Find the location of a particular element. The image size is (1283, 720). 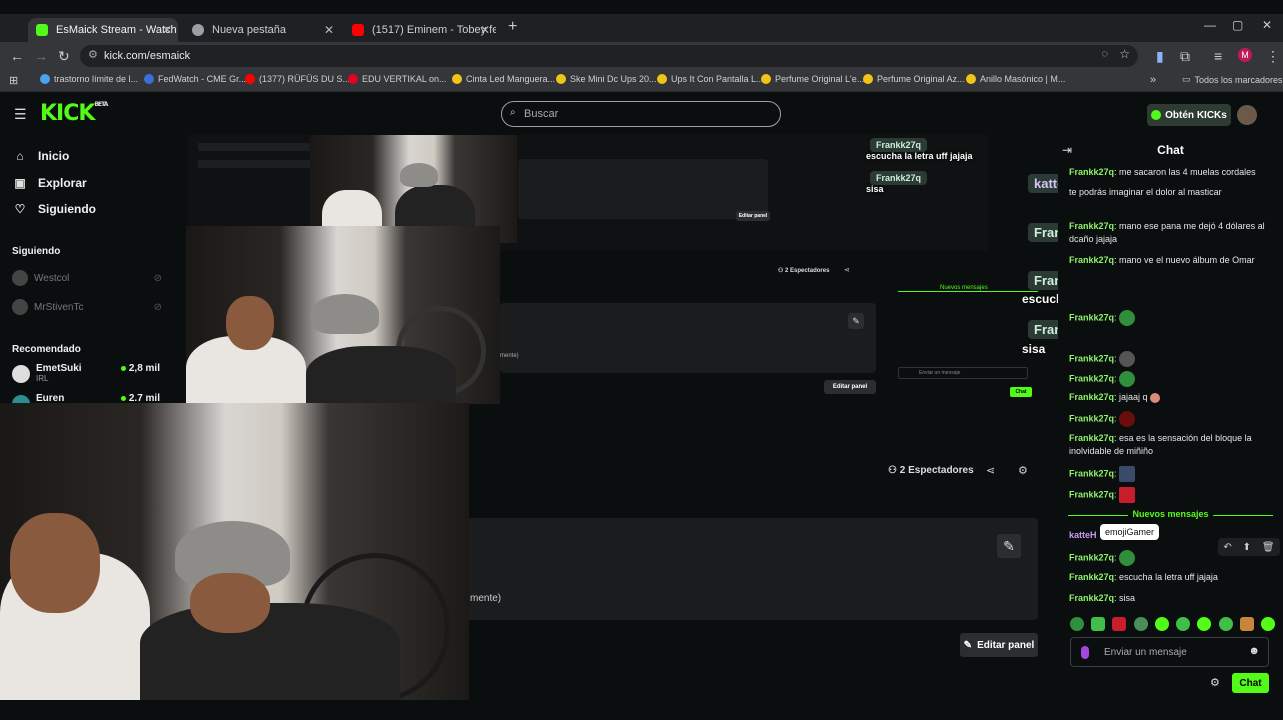

kick-logo: KICKBETA is located at coordinates (74, 113).